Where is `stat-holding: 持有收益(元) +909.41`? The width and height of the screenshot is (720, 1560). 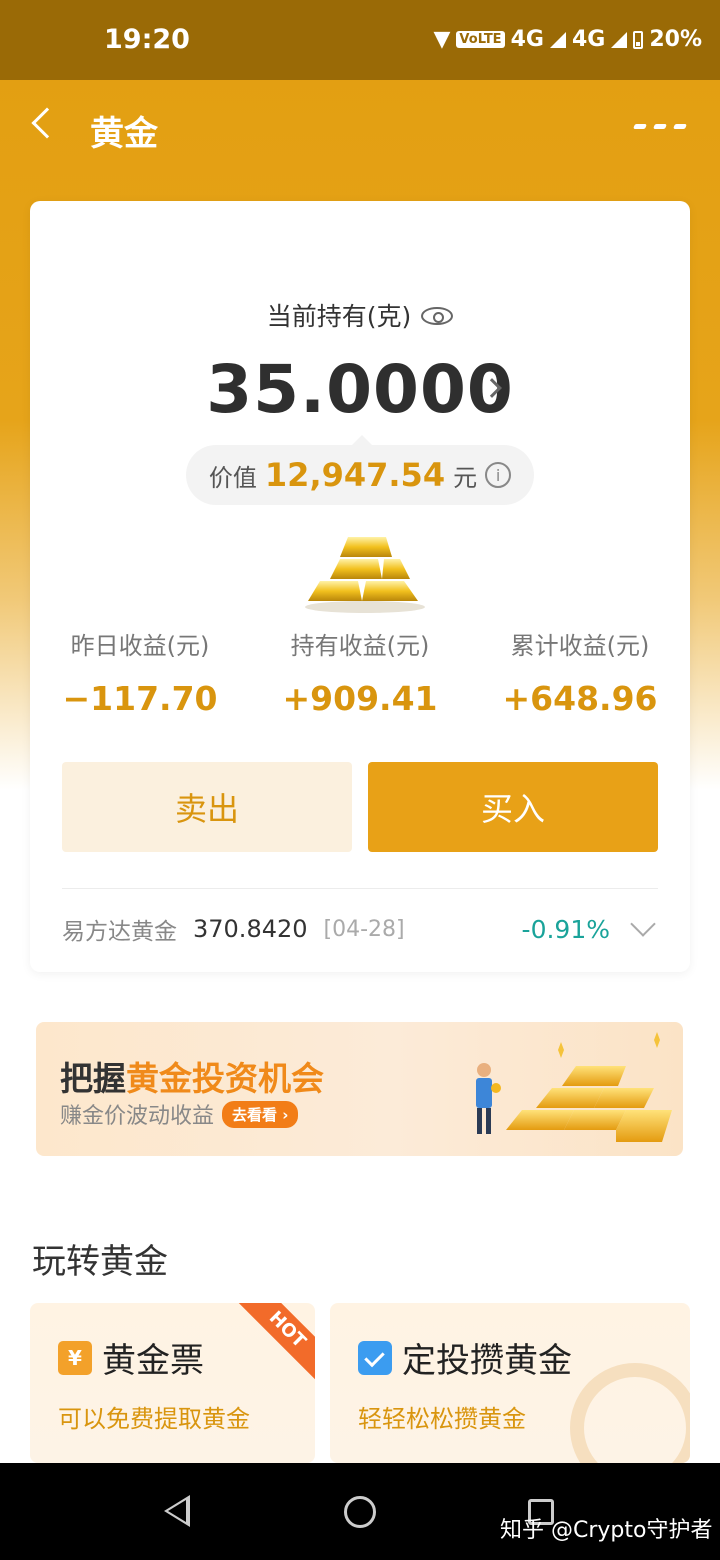
stat-holding: 持有收益(元) +909.41 is located at coordinates (360, 672).